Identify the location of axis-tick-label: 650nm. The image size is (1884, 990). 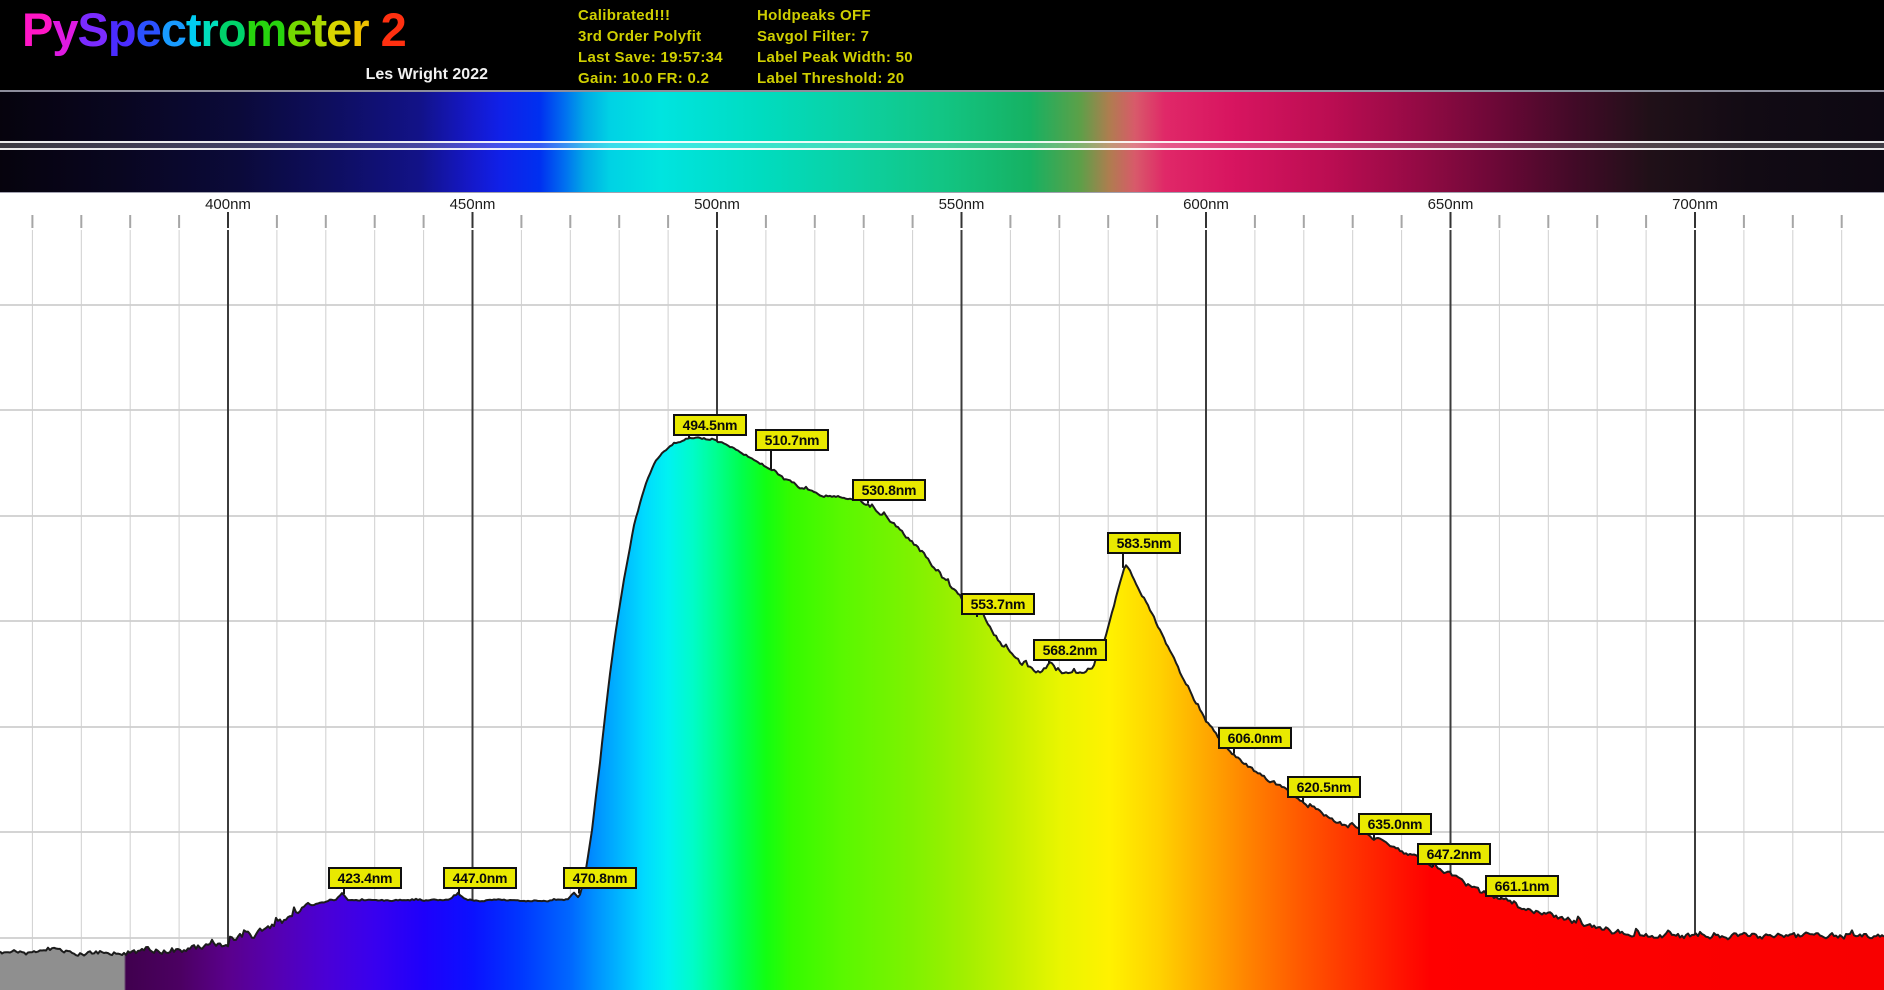
(1450, 204).